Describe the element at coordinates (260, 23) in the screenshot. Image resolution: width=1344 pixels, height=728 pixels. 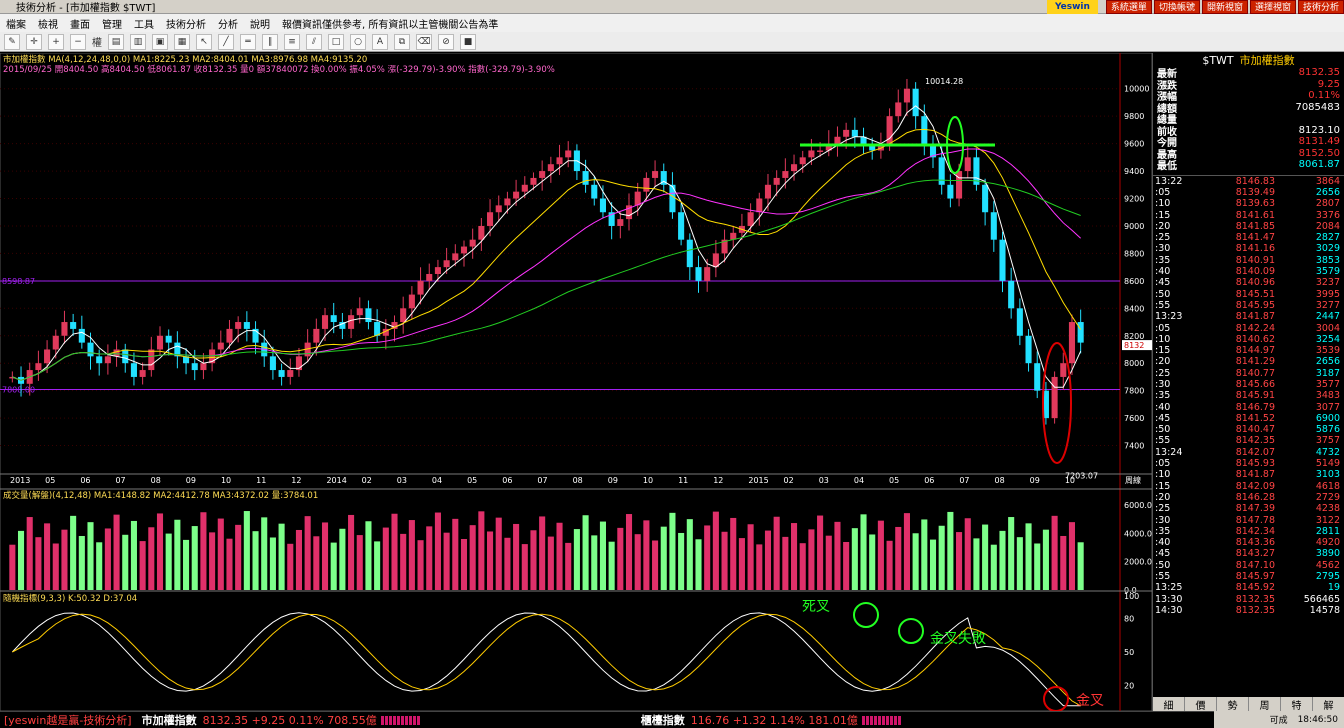
I see `menu-help: 說明` at that location.